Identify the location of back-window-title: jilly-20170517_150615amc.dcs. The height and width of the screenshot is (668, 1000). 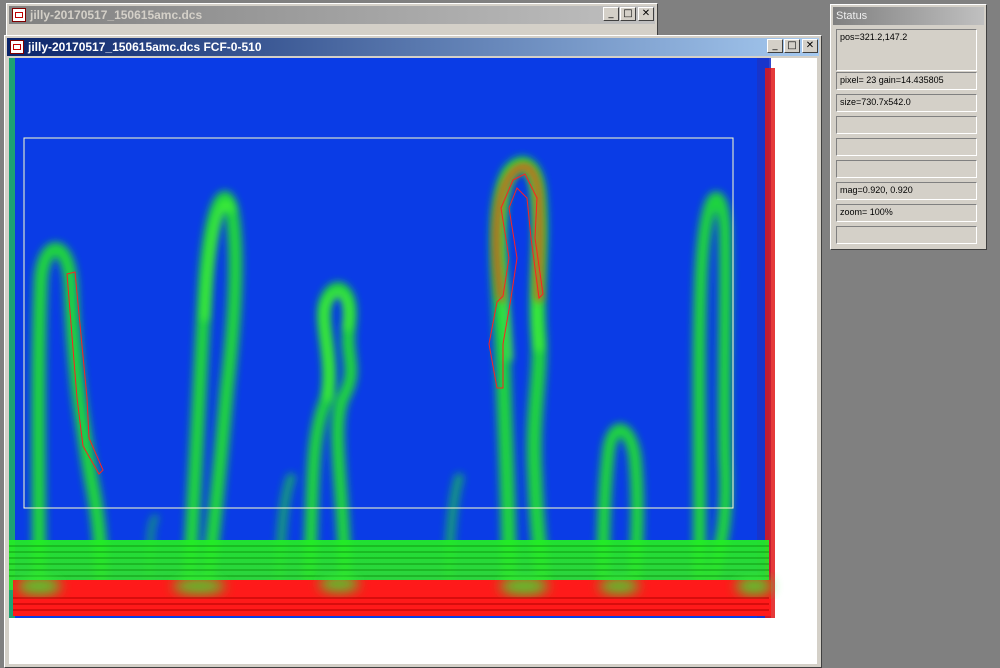
(116, 15).